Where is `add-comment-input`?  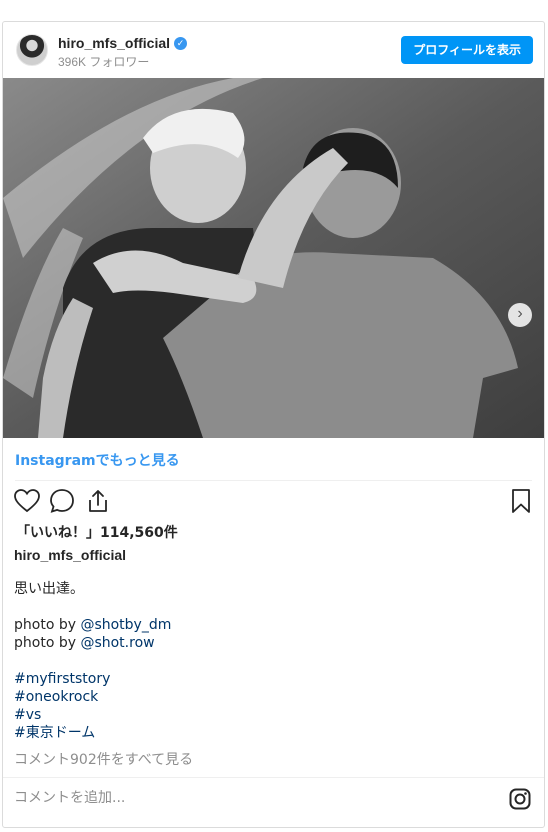
add-comment-input is located at coordinates (244, 798).